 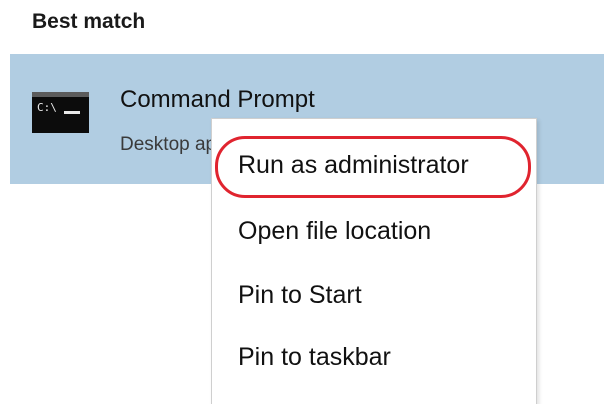 I want to click on app-name: Command Prompt, so click(x=217, y=99).